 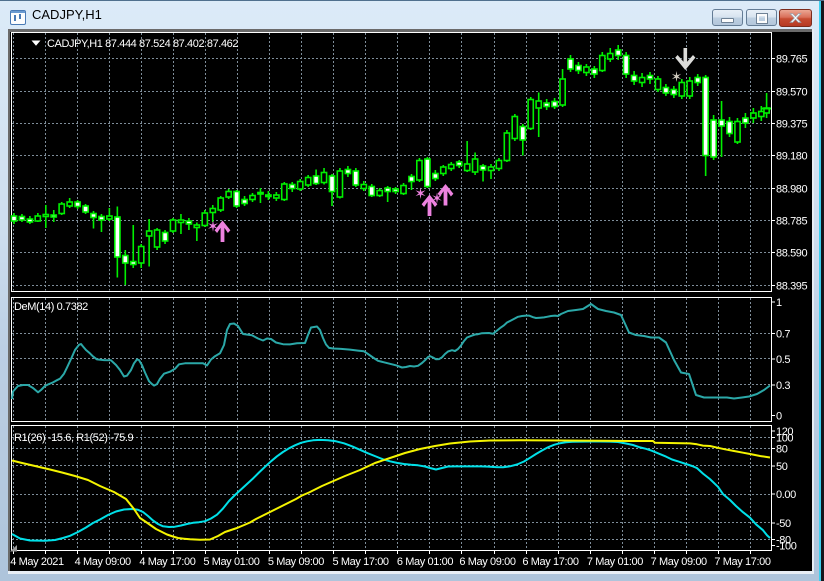 What do you see at coordinates (792, 125) in the screenshot?
I see `svg-text: 89.375` at bounding box center [792, 125].